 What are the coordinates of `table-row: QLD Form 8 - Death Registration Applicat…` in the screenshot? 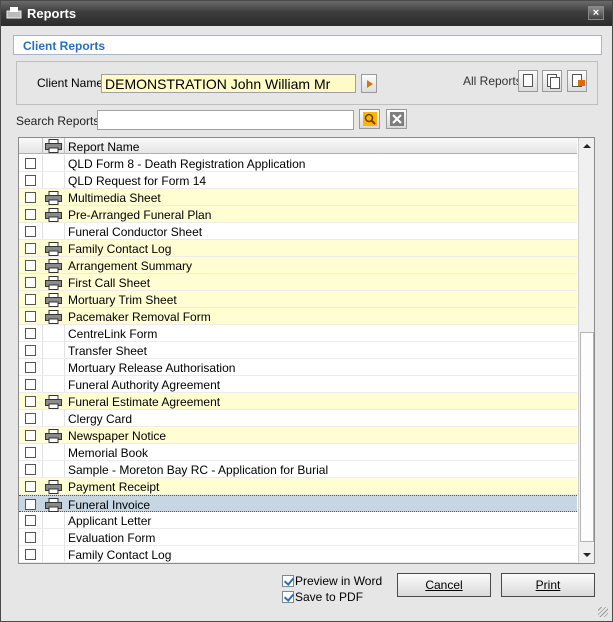 It's located at (298, 163).